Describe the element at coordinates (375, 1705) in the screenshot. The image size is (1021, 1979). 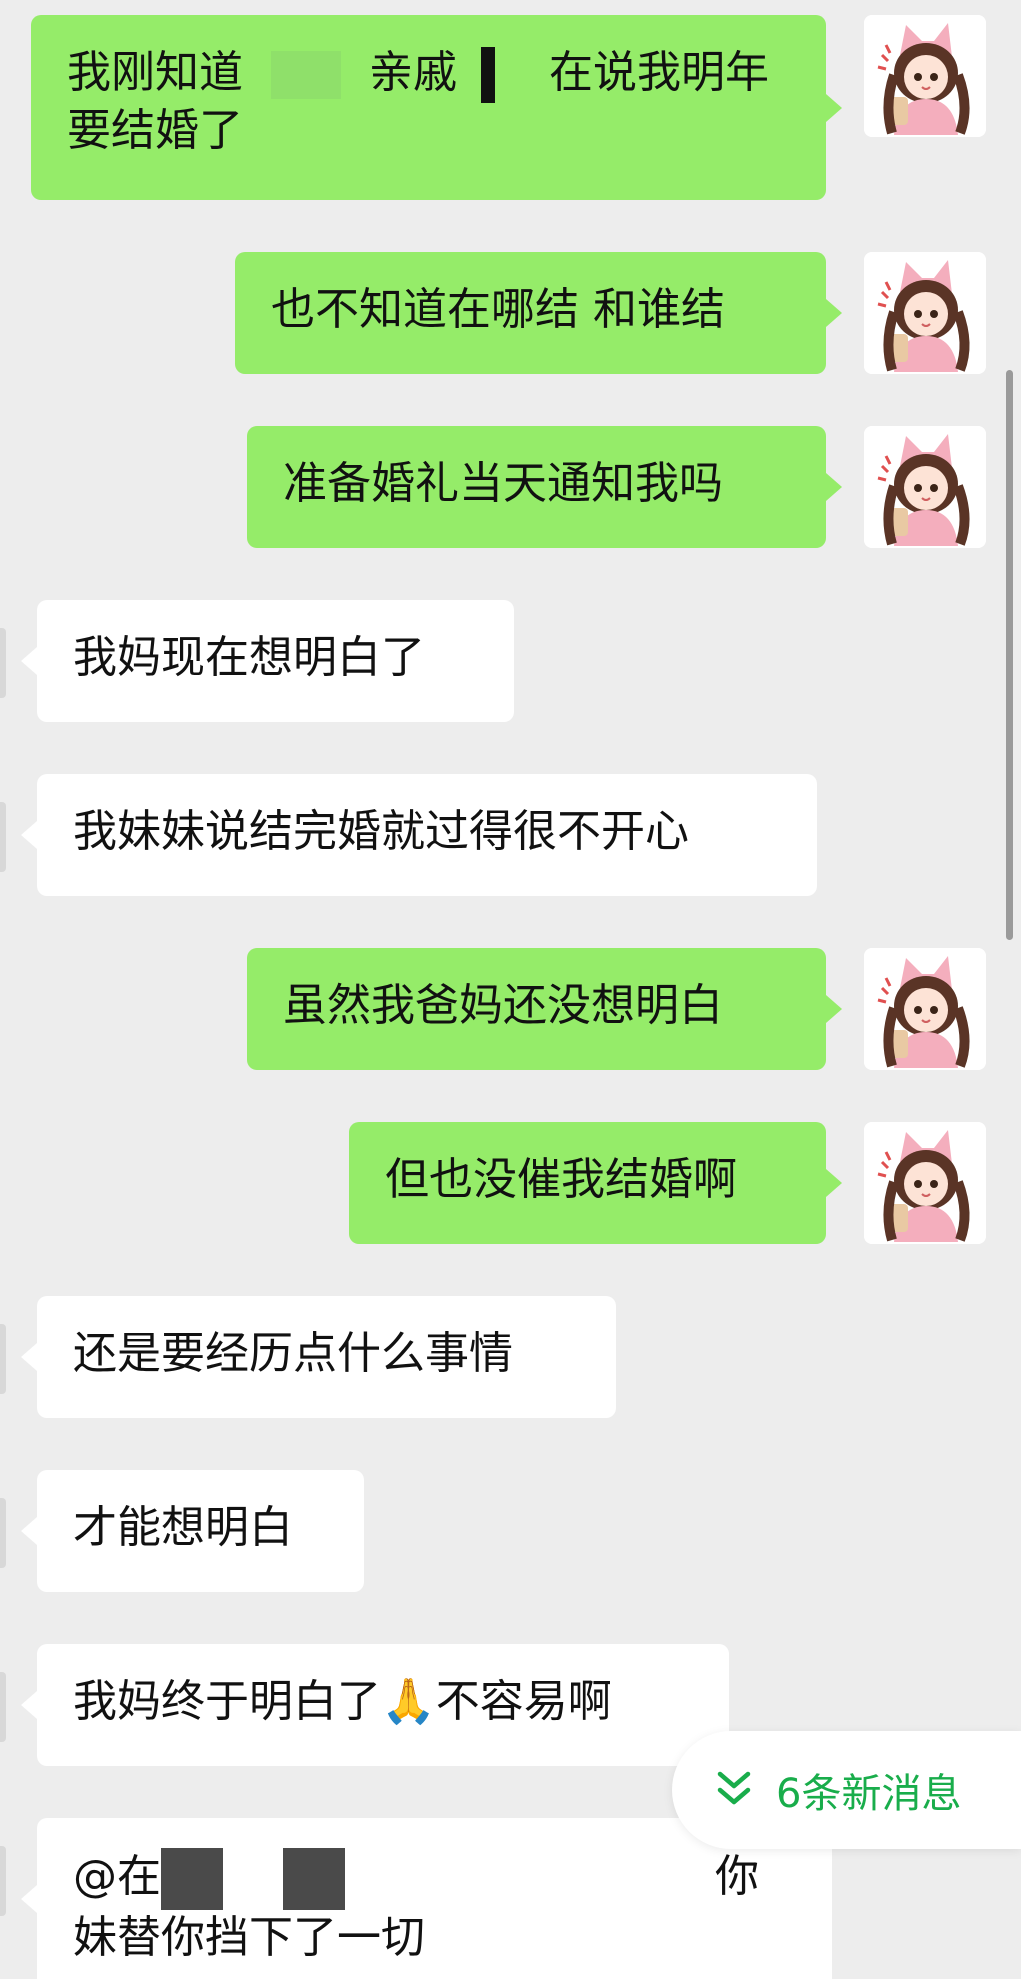
I see `message-bubble-incoming: 我妈终于明白了🙏不容易啊` at that location.